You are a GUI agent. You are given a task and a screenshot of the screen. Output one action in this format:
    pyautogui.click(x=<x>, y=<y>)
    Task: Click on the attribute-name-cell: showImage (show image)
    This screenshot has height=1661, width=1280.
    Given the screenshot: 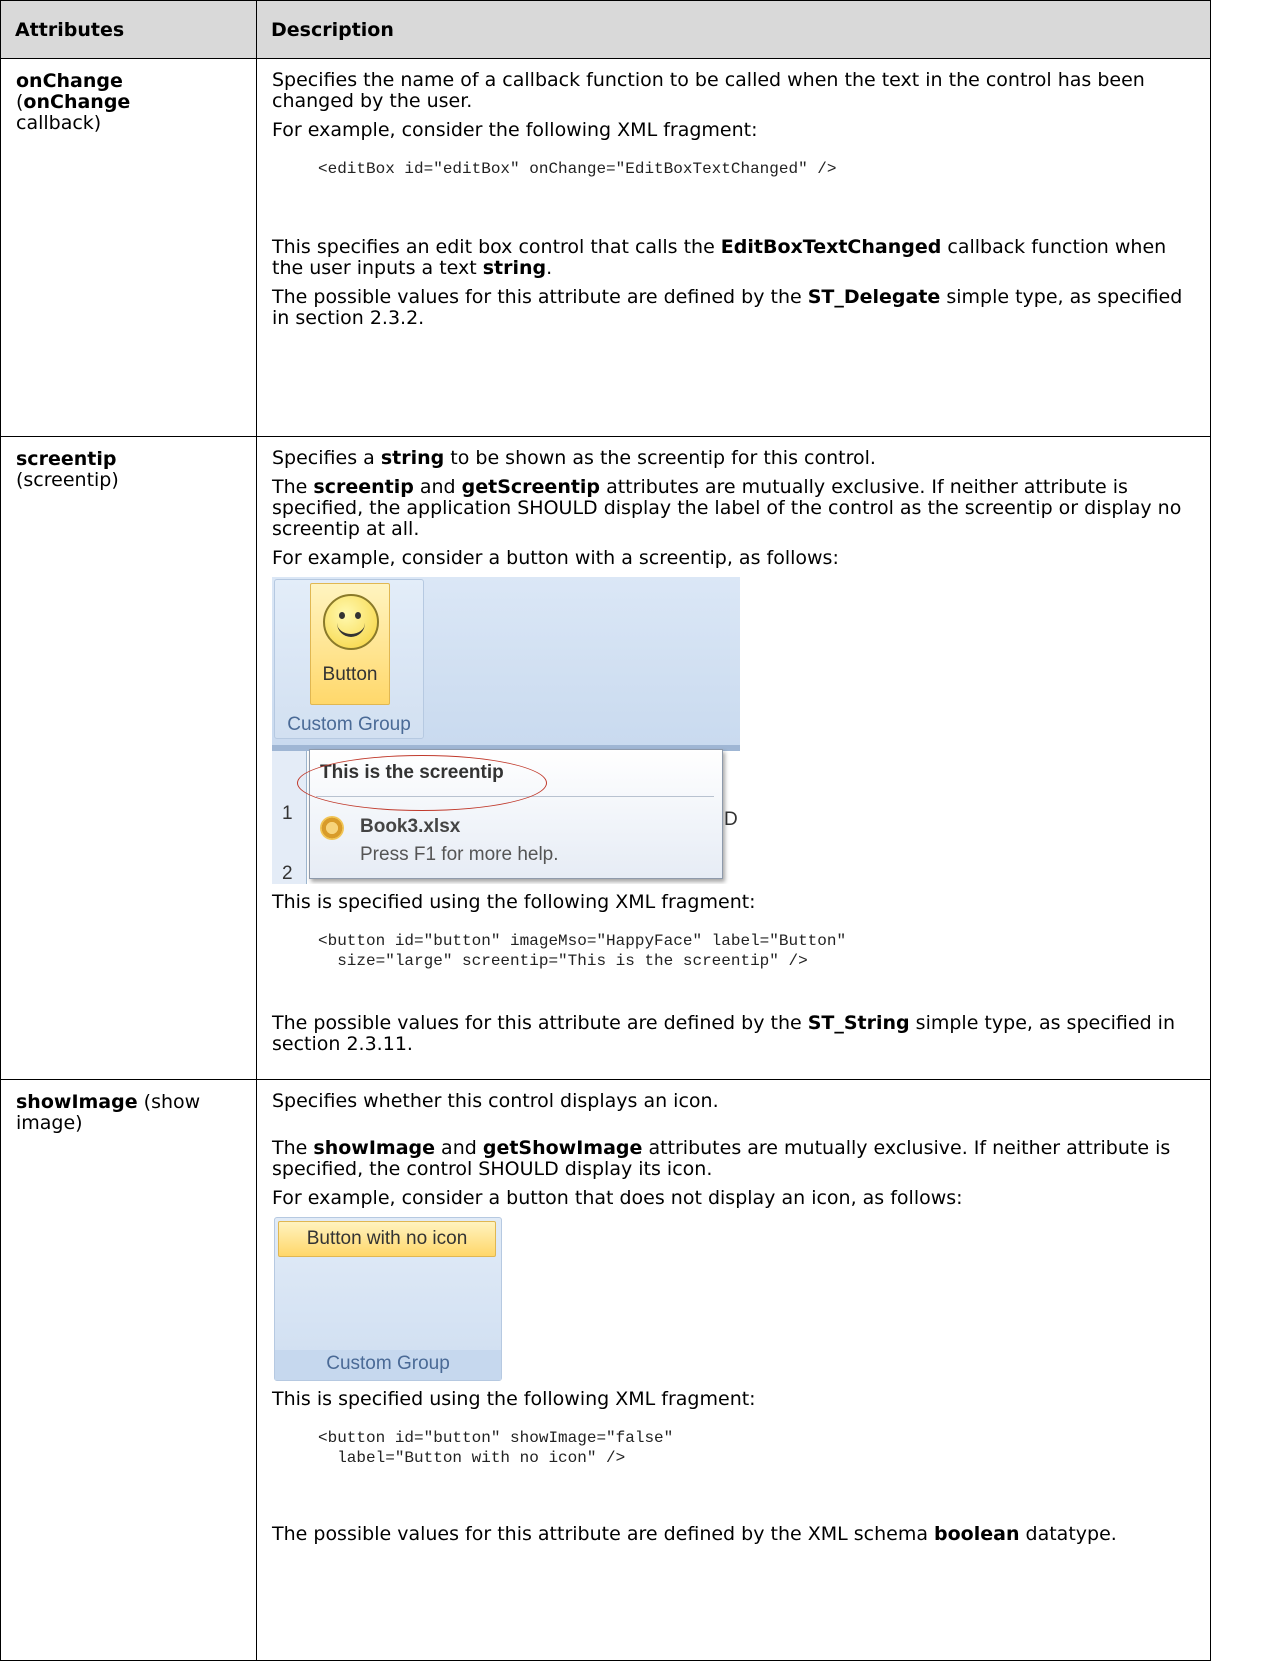 What is the action you would take?
    pyautogui.click(x=128, y=1370)
    